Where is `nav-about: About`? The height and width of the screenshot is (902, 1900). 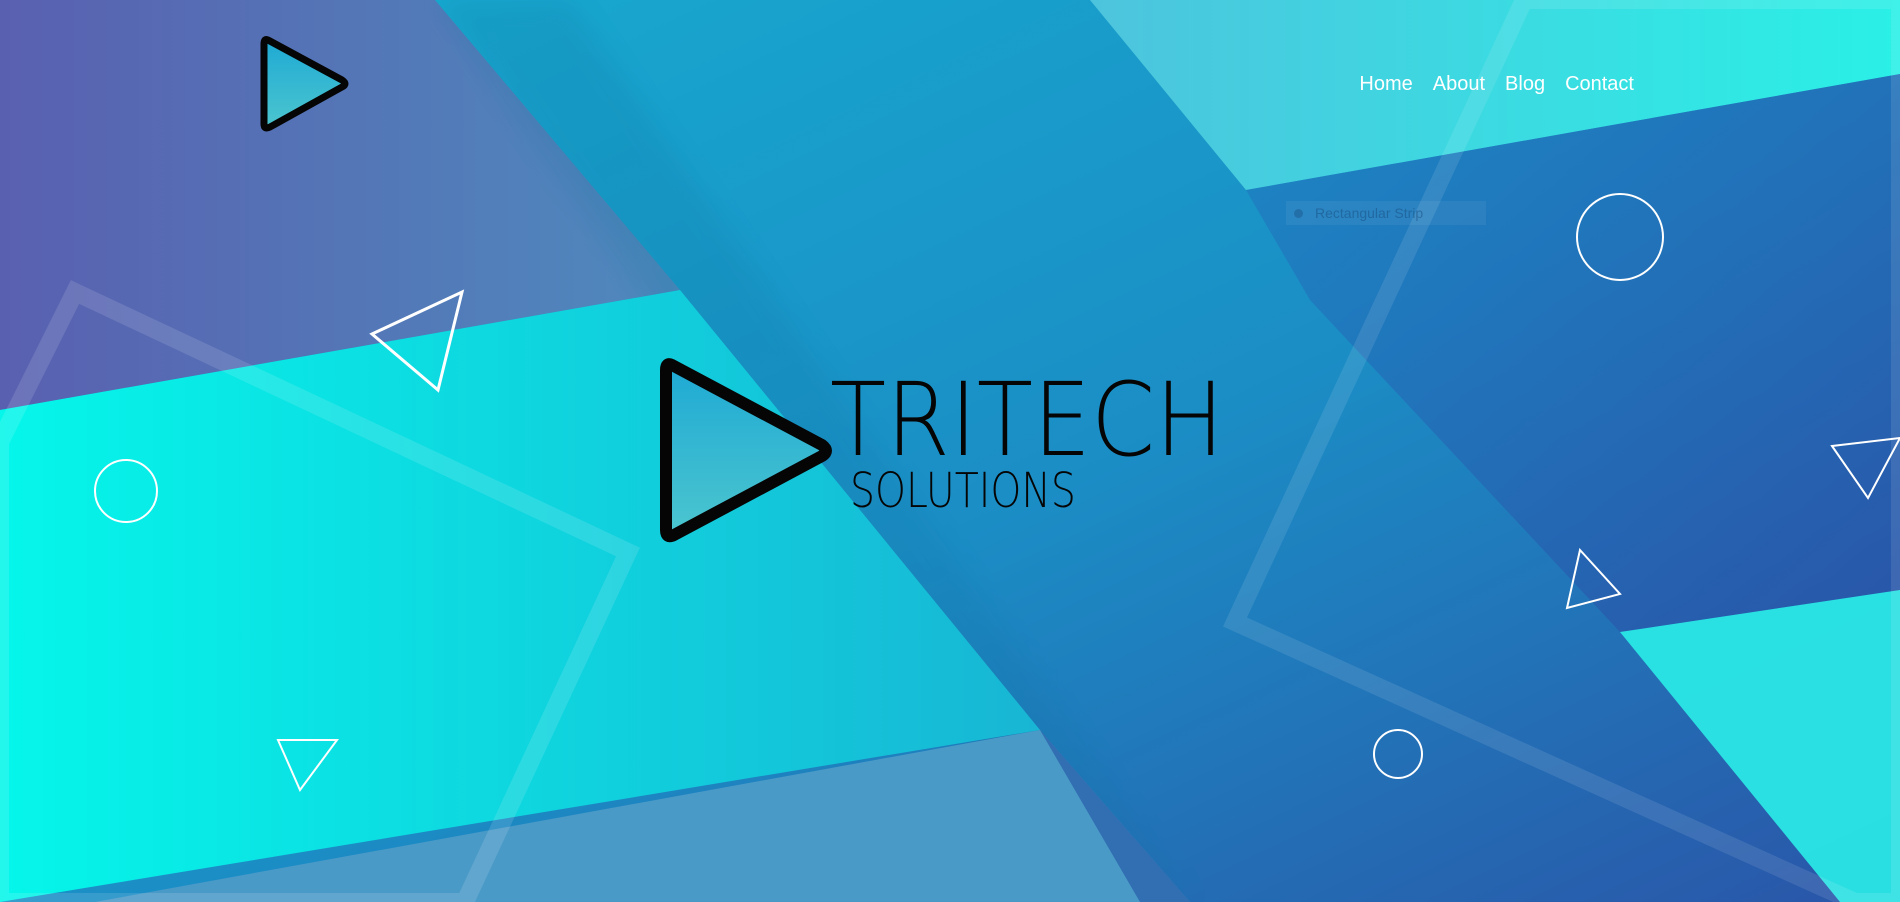
nav-about: About is located at coordinates (1459, 84).